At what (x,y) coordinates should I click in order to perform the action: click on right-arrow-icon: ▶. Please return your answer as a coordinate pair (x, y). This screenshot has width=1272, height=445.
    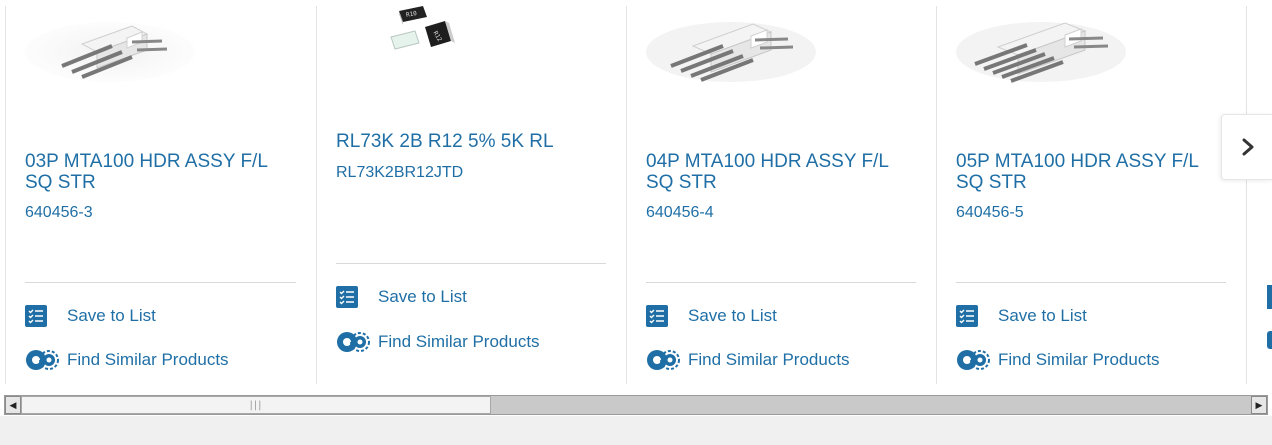
    Looking at the image, I should click on (1259, 404).